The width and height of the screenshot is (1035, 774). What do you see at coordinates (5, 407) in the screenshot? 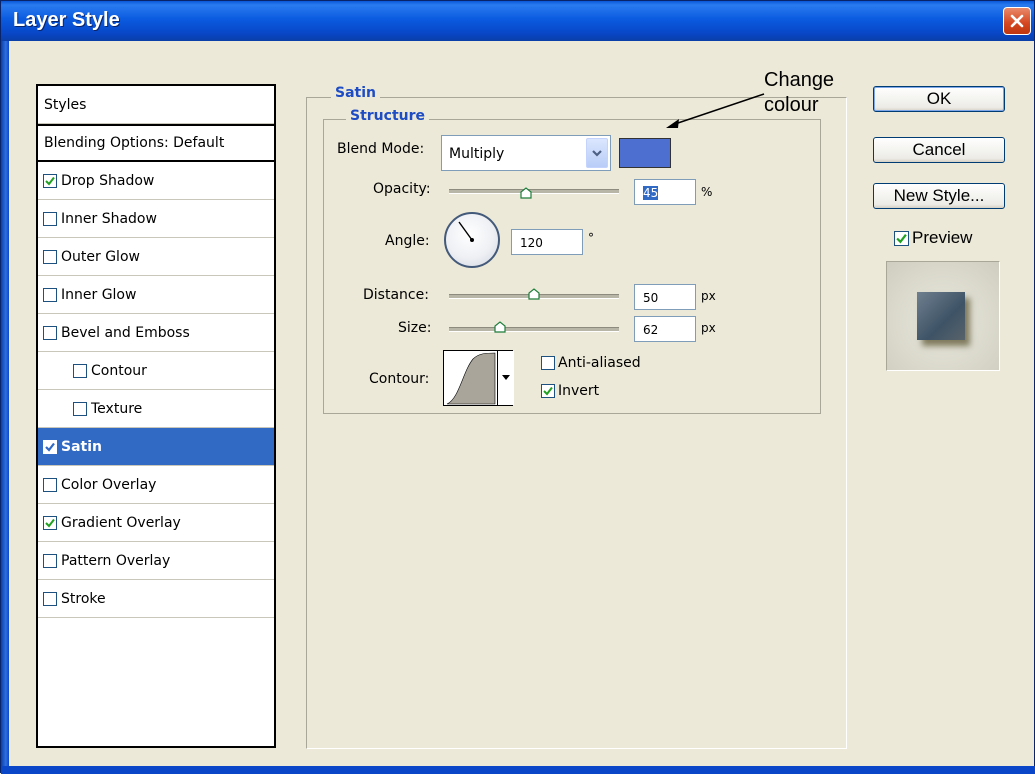
I see `window-frame-left` at bounding box center [5, 407].